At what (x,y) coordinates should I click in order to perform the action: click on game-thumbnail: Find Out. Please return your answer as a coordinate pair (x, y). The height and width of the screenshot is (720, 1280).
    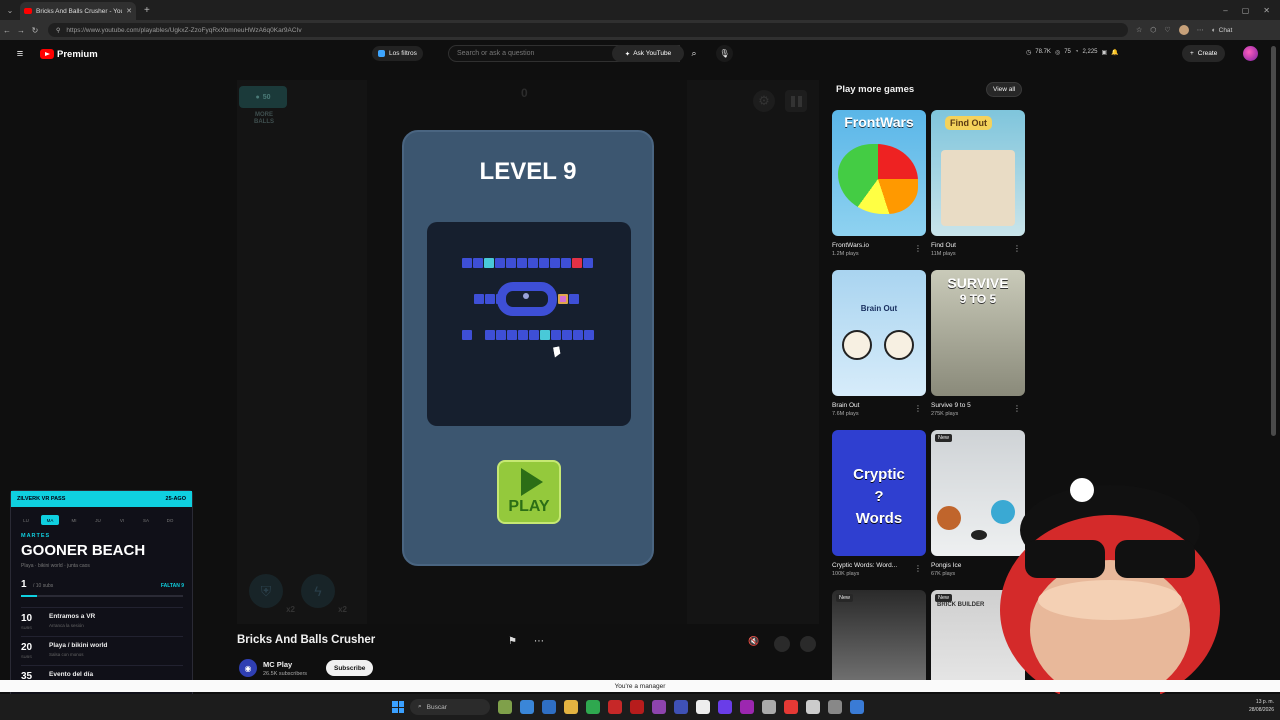
    Looking at the image, I should click on (978, 173).